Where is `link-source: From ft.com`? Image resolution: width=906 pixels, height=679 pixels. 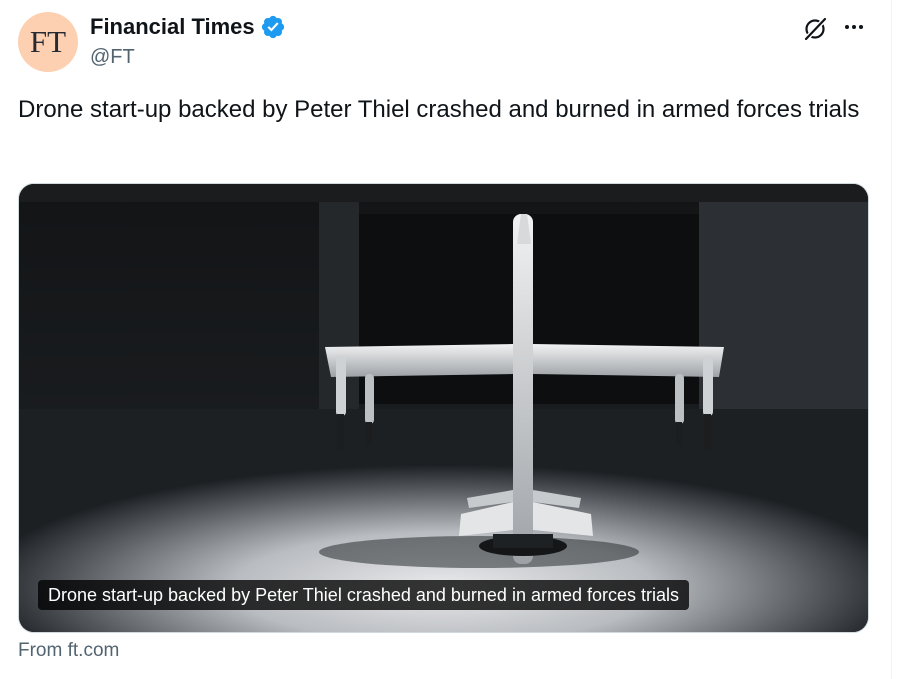
link-source: From ft.com is located at coordinates (68, 651).